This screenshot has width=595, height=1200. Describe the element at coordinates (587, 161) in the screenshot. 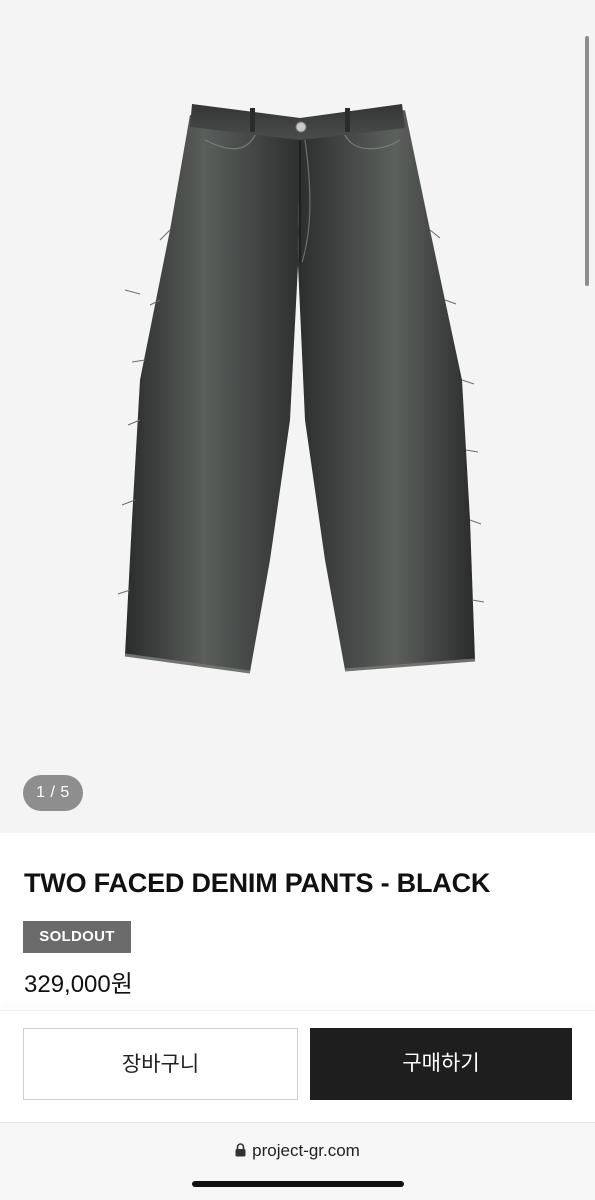

I see `scrollbar` at that location.